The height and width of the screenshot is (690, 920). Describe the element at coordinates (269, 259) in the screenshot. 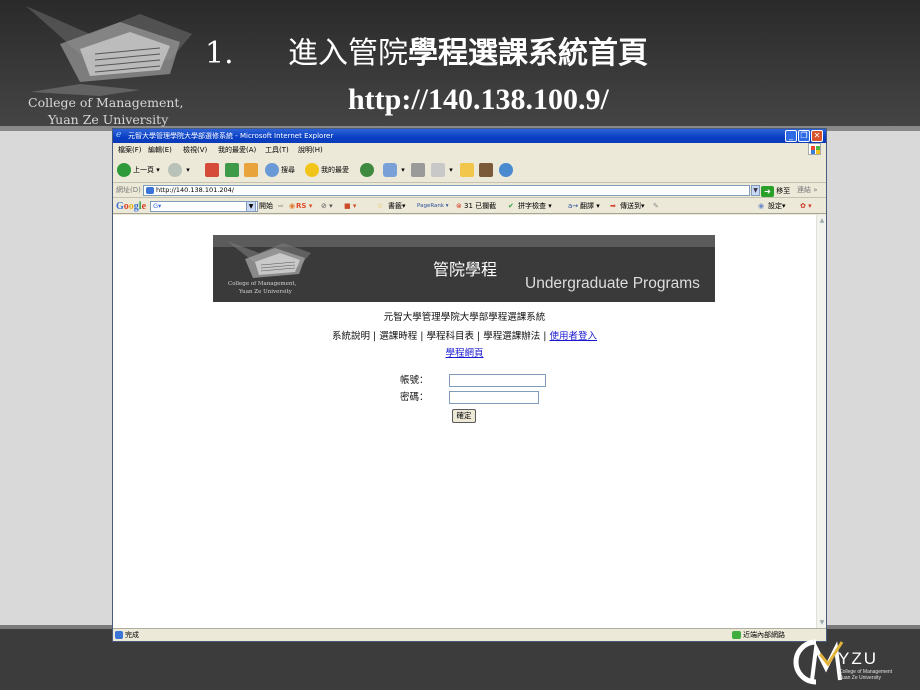

I see `banner-building-logo` at that location.